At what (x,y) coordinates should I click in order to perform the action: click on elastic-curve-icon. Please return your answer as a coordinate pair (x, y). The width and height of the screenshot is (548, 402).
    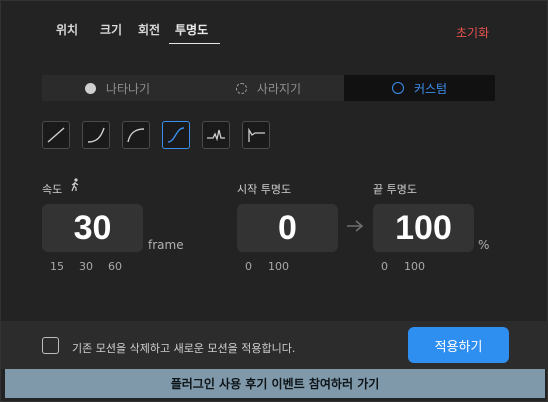
    Looking at the image, I should click on (256, 134).